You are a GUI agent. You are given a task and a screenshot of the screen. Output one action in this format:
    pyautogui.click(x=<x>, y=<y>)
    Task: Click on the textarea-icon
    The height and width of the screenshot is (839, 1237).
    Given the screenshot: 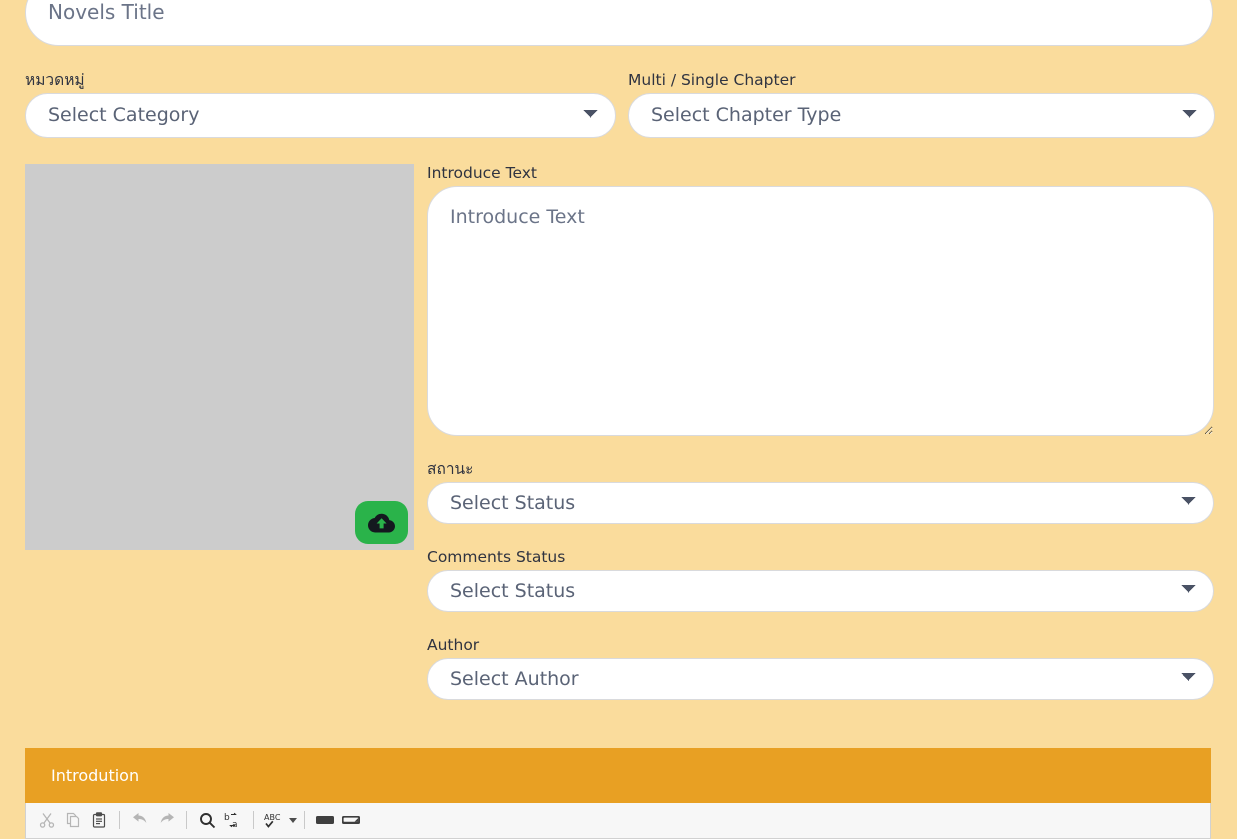 What is the action you would take?
    pyautogui.click(x=351, y=820)
    